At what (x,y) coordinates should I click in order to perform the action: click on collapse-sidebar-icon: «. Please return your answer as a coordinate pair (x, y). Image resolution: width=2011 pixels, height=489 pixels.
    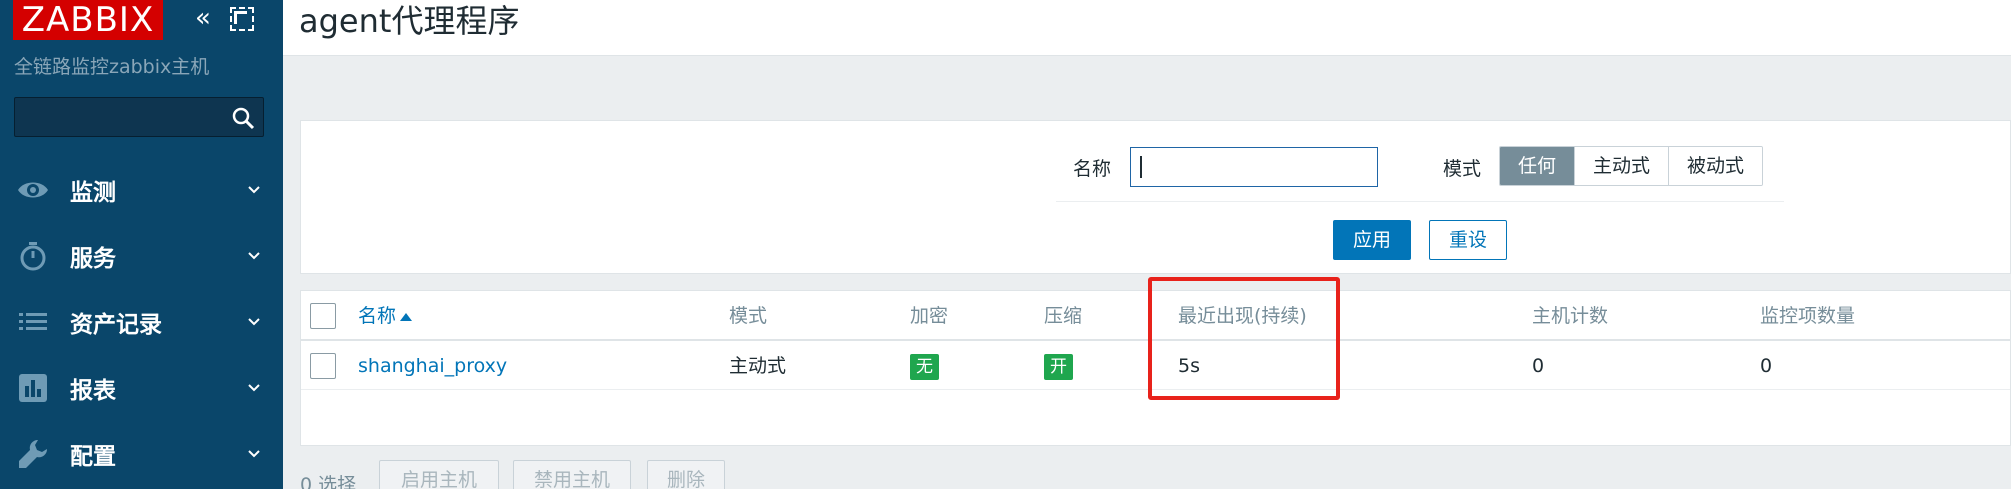
    Looking at the image, I should click on (203, 18).